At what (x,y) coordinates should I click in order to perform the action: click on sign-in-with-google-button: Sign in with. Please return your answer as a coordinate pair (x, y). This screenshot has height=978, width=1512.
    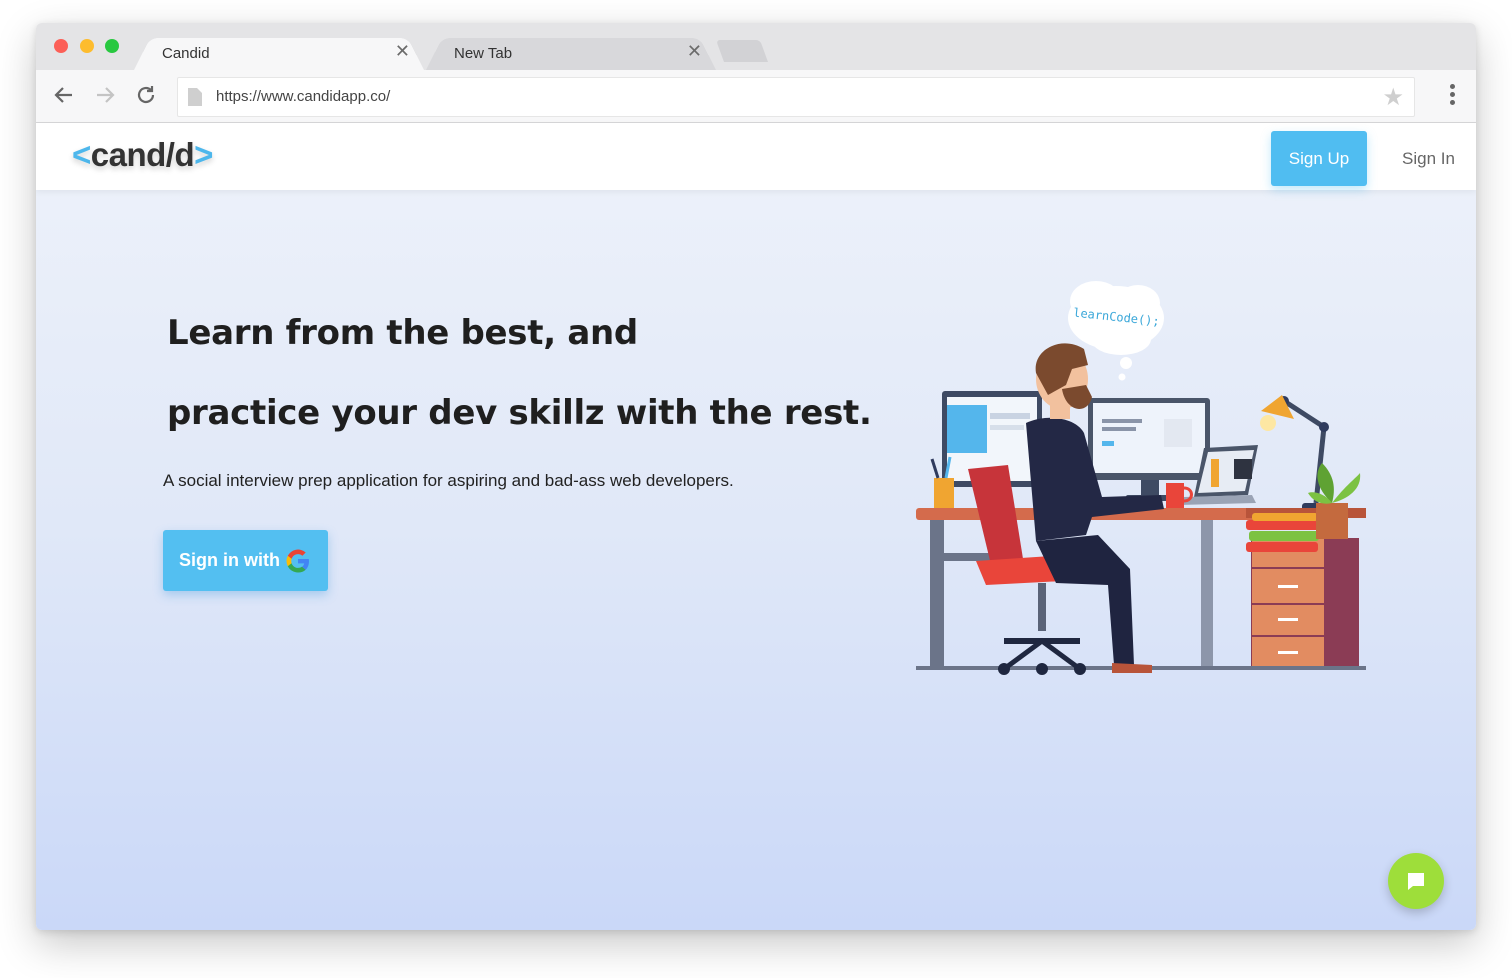
    Looking at the image, I should click on (245, 560).